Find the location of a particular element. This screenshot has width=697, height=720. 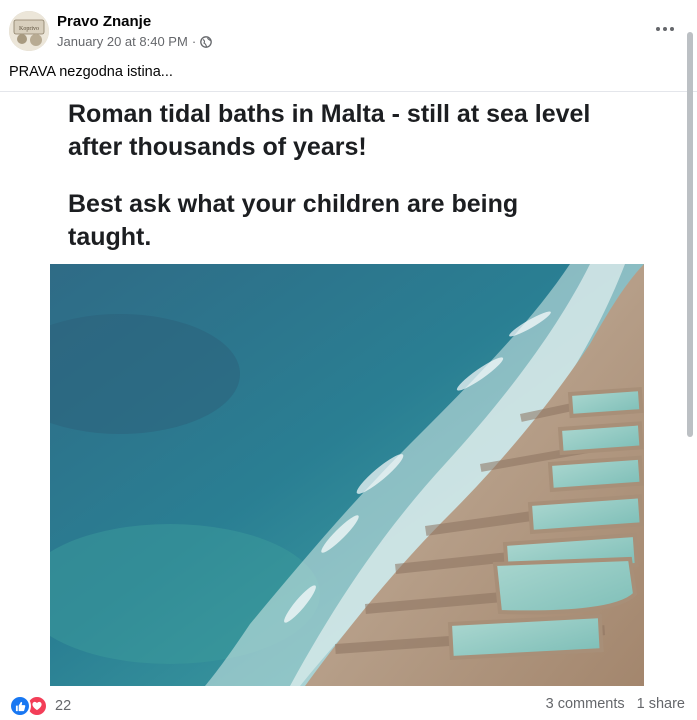

page-avatar: Koprivo is located at coordinates (29, 31).